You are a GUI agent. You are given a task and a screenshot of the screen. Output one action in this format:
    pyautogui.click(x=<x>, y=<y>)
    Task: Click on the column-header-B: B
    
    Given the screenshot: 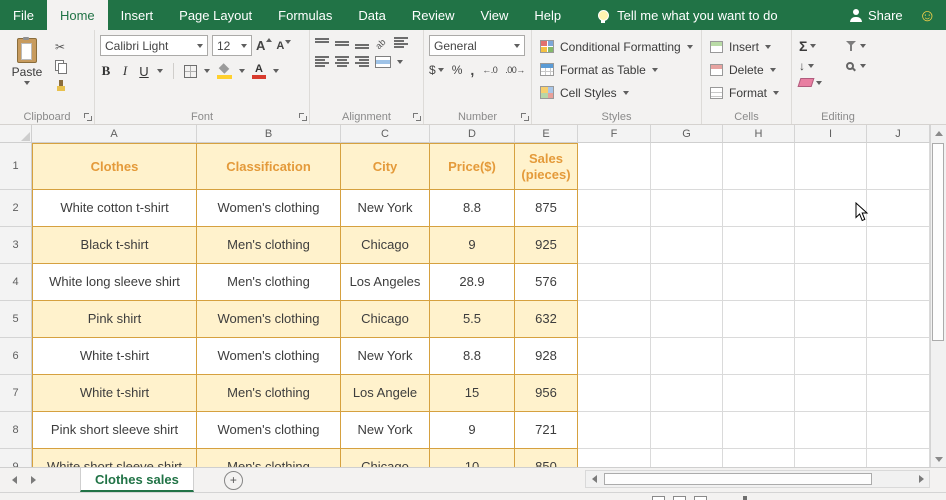 What is the action you would take?
    pyautogui.click(x=269, y=134)
    